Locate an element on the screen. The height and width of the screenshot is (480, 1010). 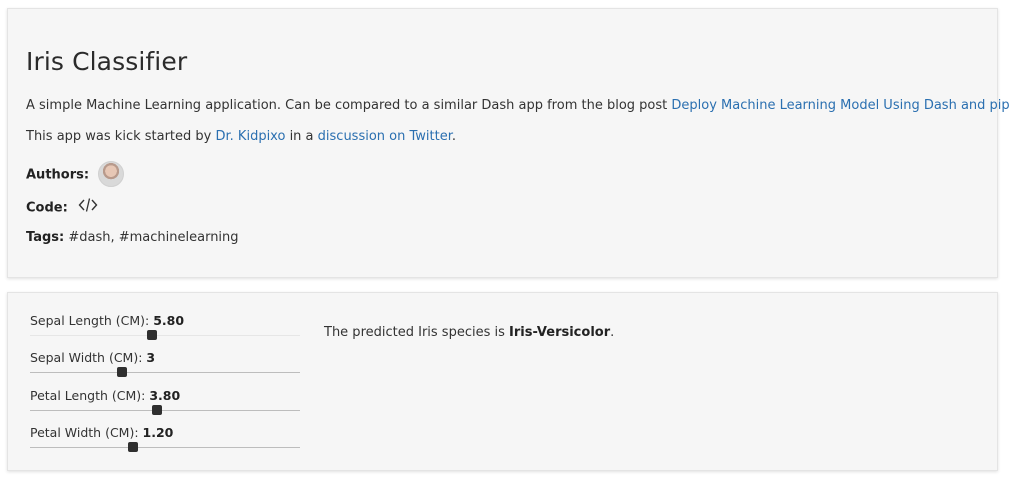
tags-value: #dash, #machinelearning is located at coordinates (151, 237).